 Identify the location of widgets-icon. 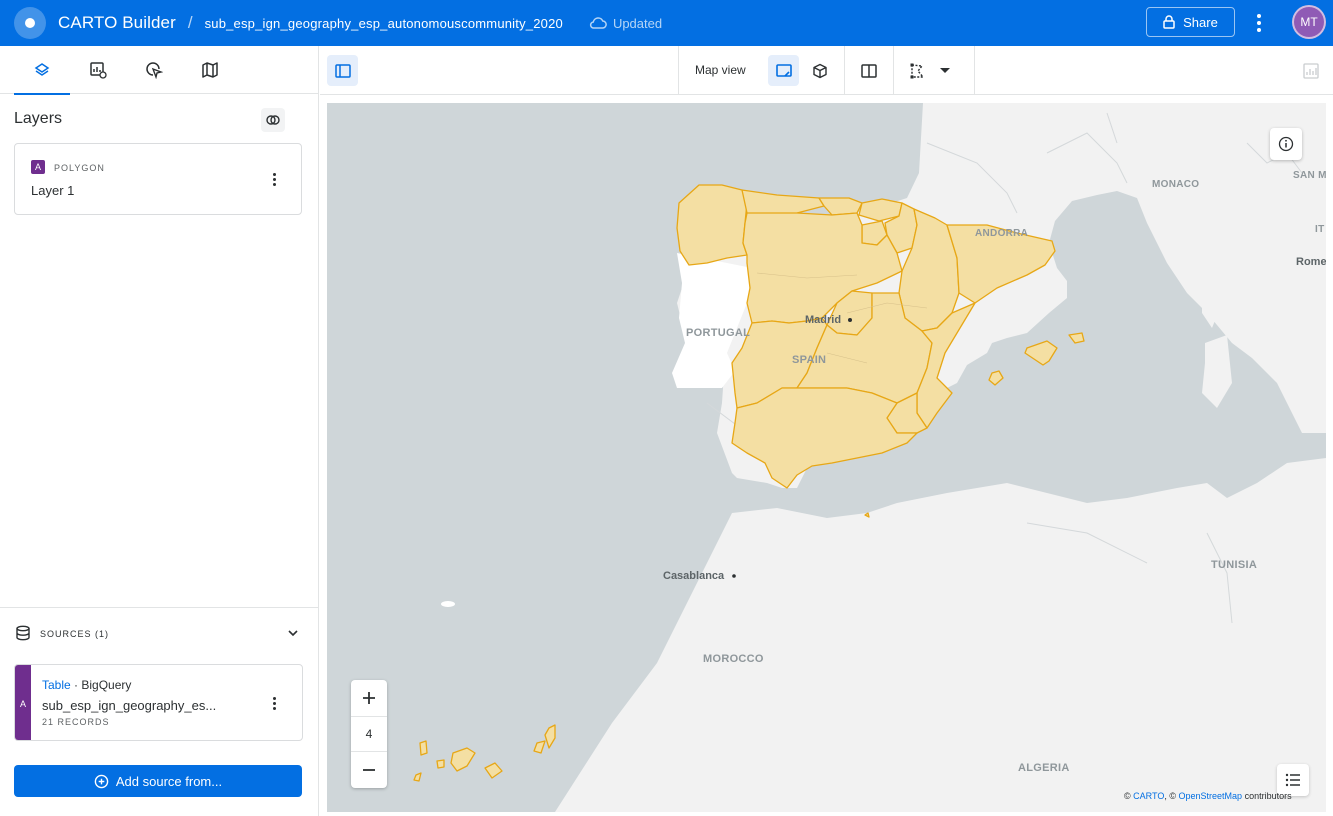
(98, 70).